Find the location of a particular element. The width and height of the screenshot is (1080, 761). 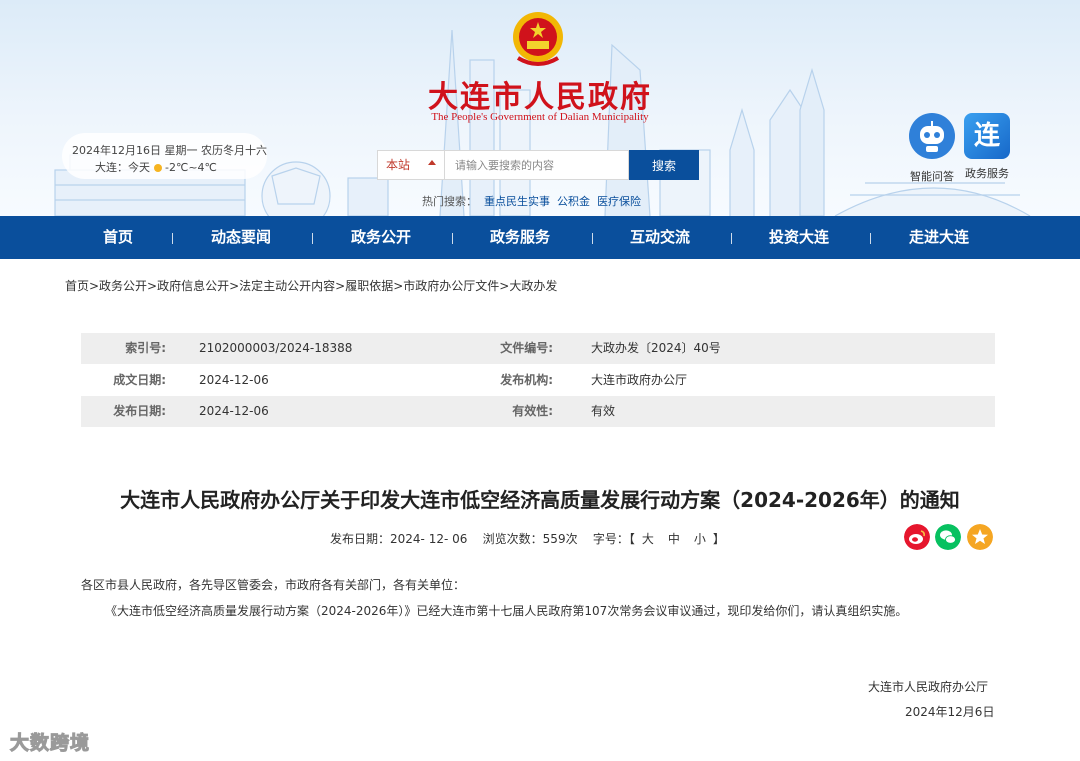

app-smart-qa: 智能问答 is located at coordinates (932, 148).